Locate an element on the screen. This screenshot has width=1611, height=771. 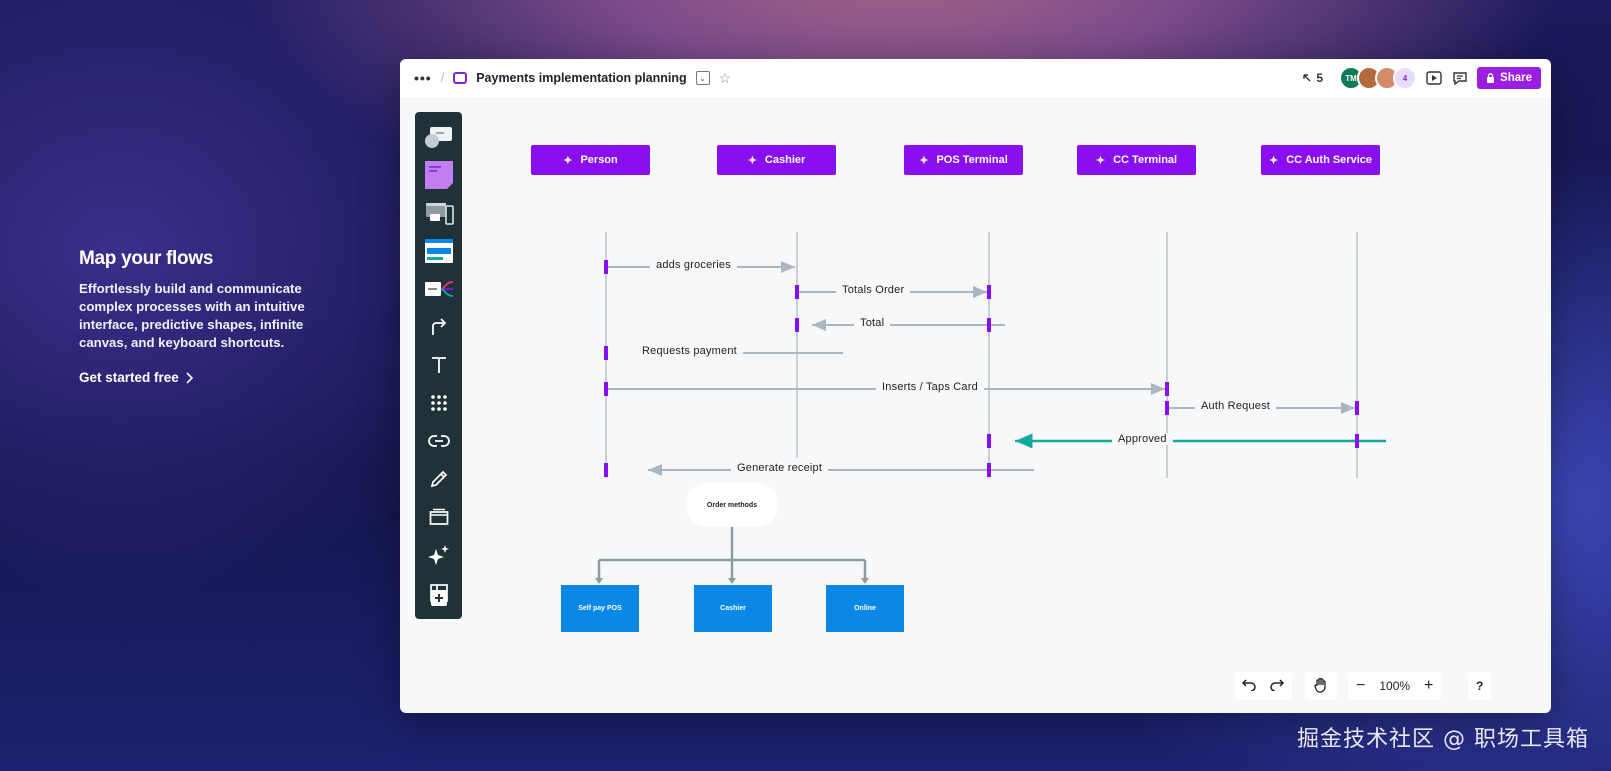
message-label: Auth Request is located at coordinates (1236, 406).